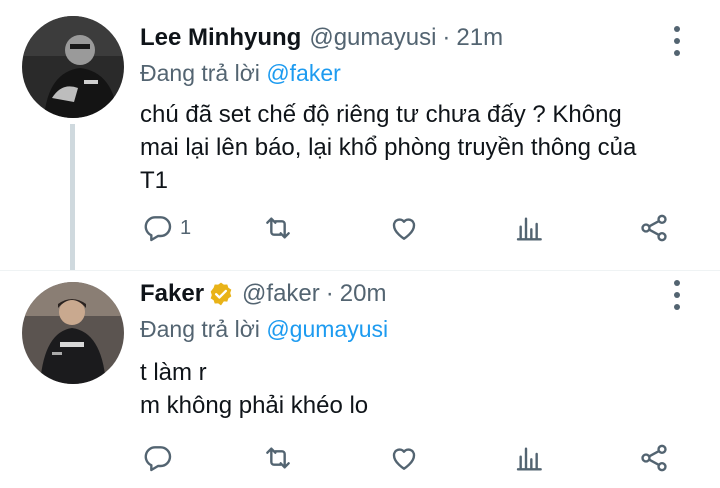 The height and width of the screenshot is (488, 720). What do you see at coordinates (254, 405) in the screenshot?
I see `tweet-text-line: m không phải khéo lo` at bounding box center [254, 405].